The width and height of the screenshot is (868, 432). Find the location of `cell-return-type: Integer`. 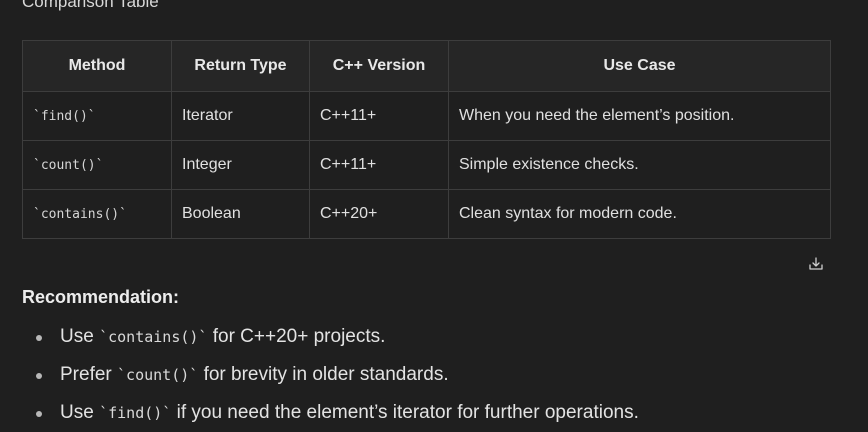

cell-return-type: Integer is located at coordinates (240, 165).